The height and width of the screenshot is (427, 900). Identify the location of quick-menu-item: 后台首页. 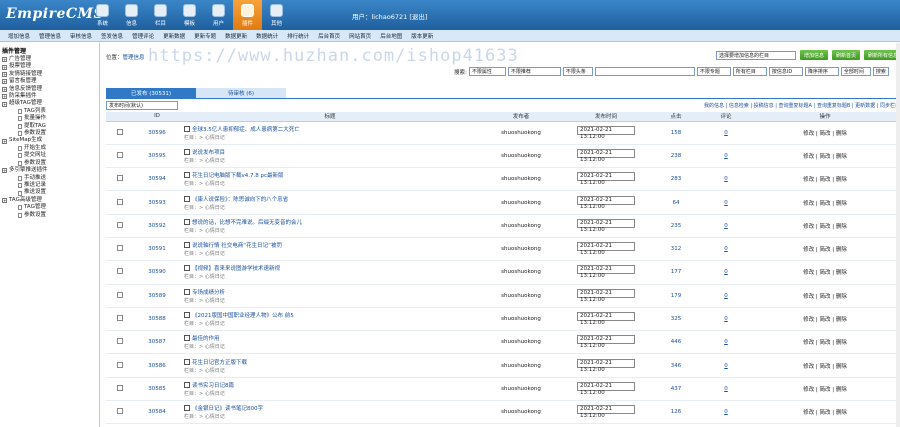
(329, 36).